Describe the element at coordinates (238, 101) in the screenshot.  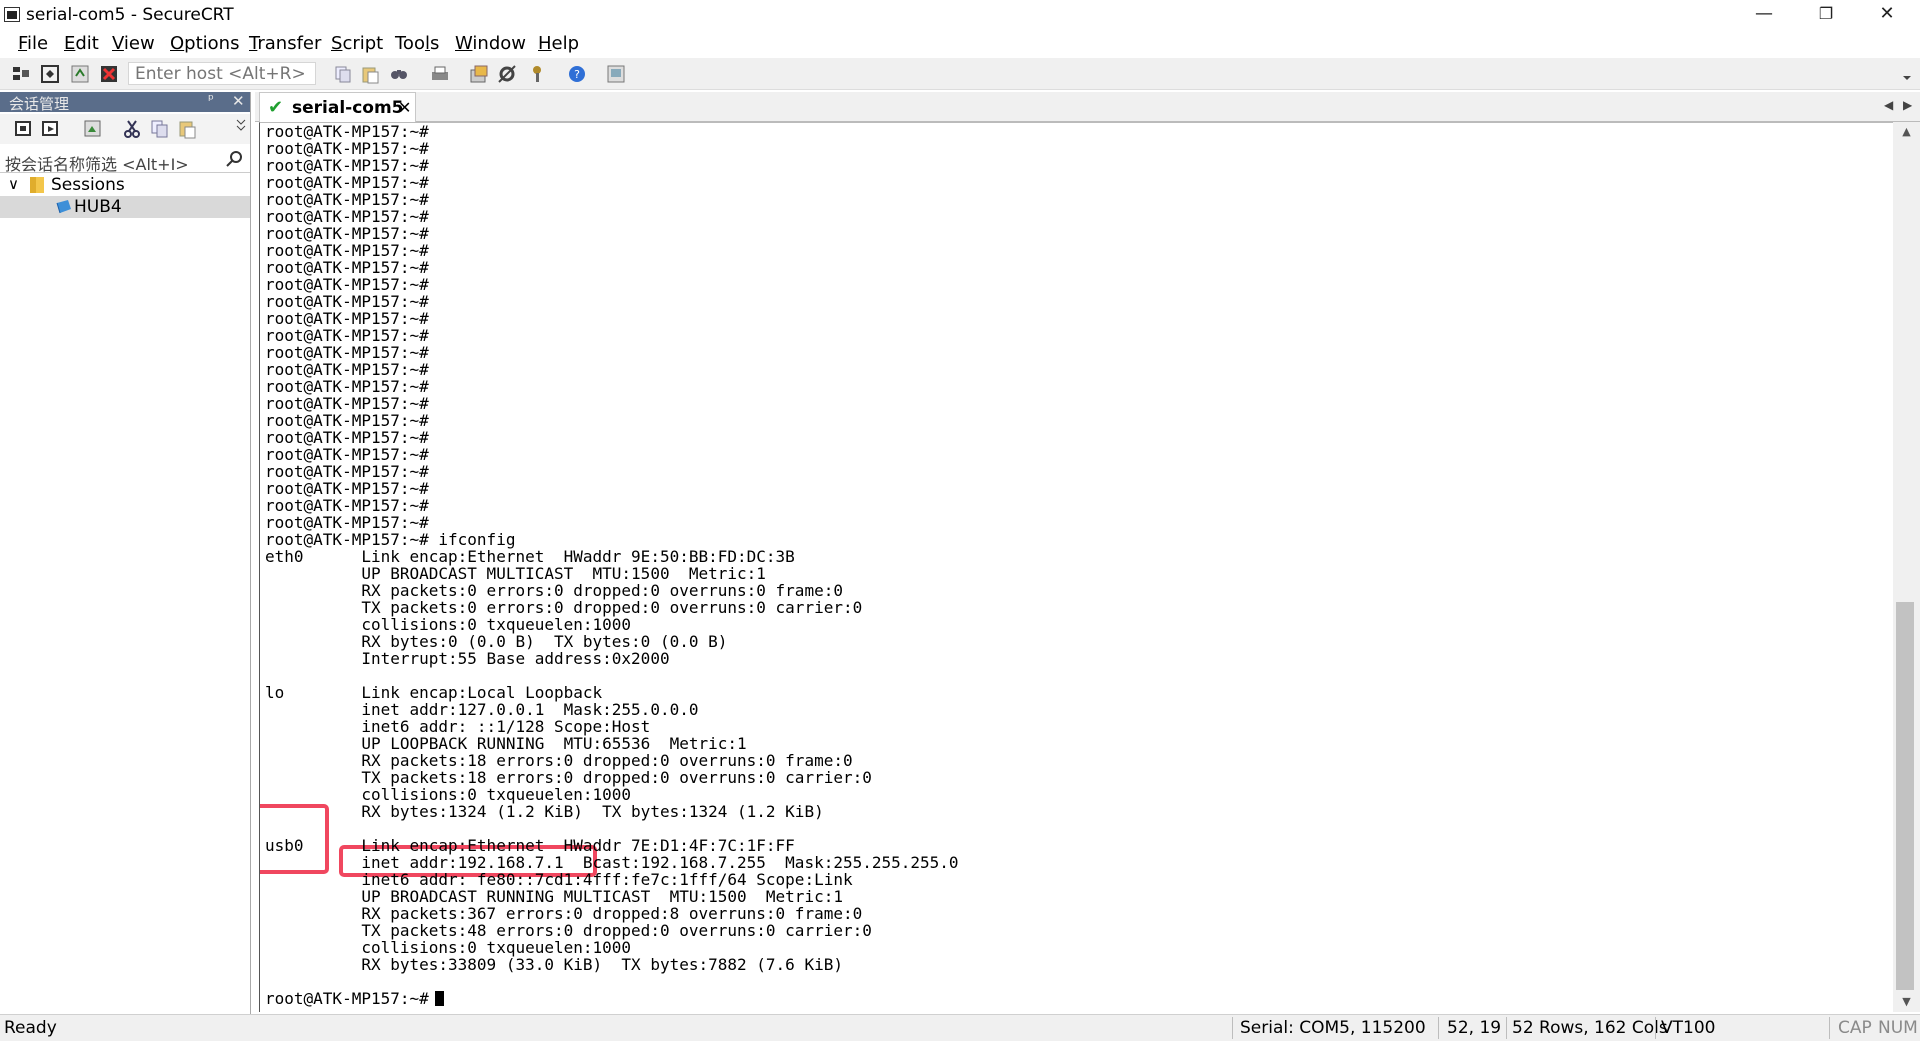
I see `panel-close-icon: ✕` at that location.